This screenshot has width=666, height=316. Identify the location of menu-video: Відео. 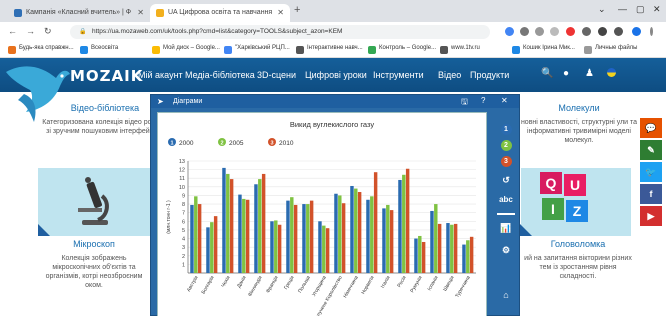
(449, 75).